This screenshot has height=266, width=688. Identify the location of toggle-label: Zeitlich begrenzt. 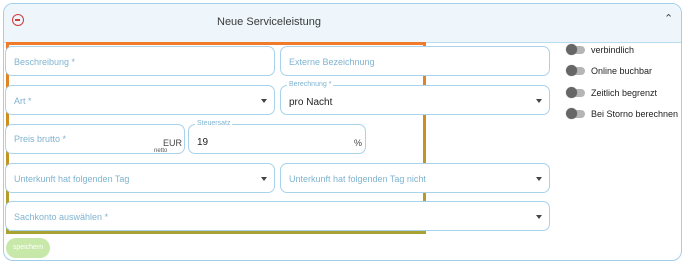
(624, 93).